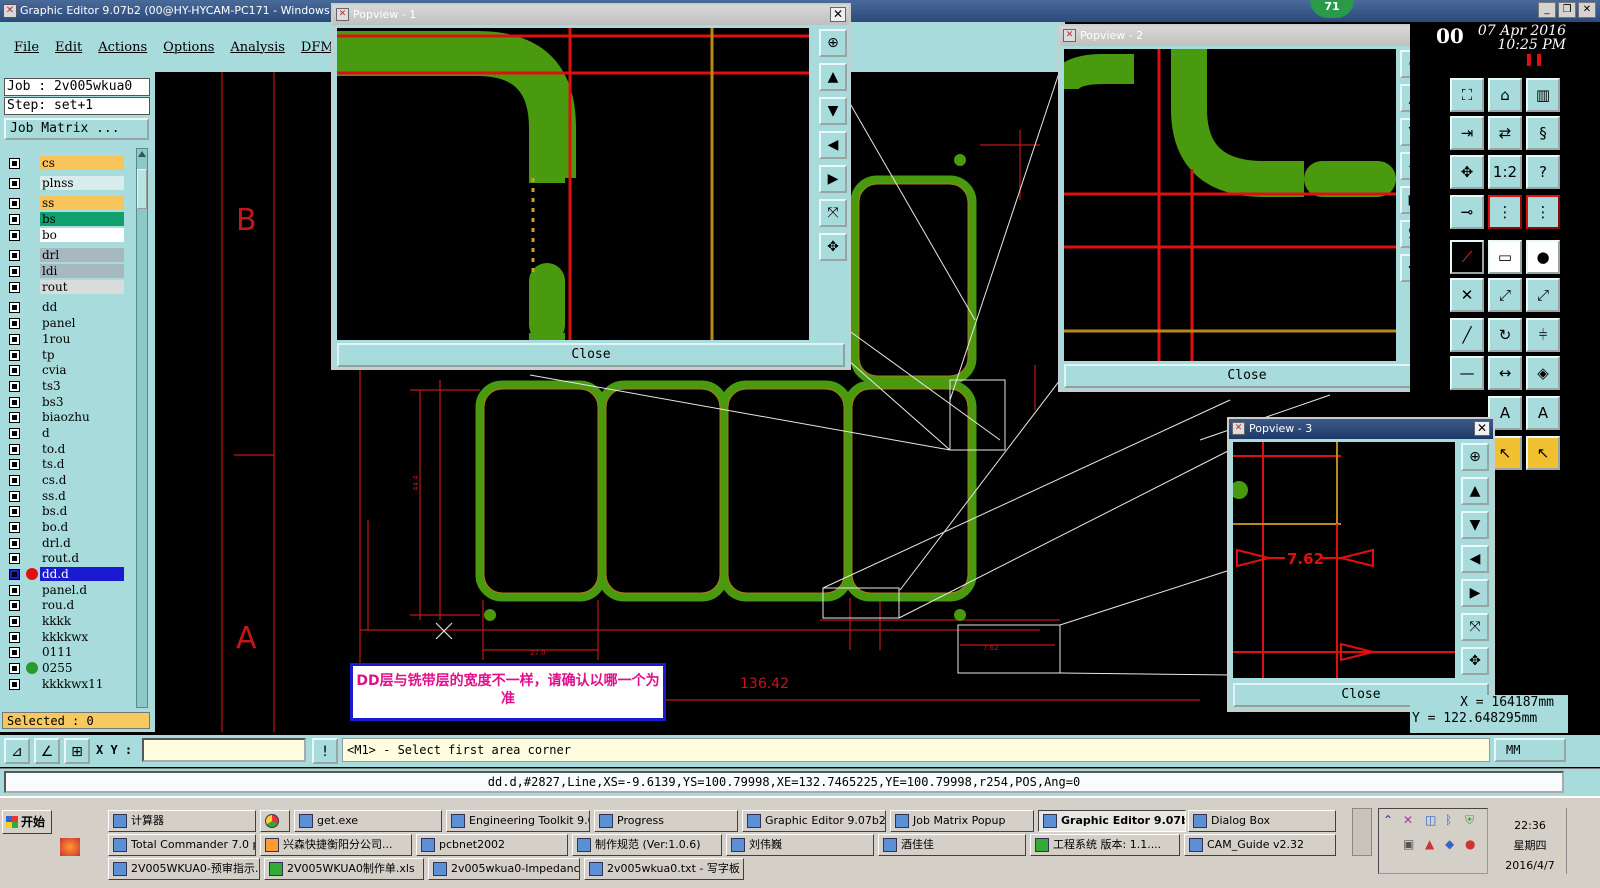 This screenshot has height=888, width=1600. What do you see at coordinates (1505, 335) in the screenshot?
I see `tool-rotate-icon: ↻` at bounding box center [1505, 335].